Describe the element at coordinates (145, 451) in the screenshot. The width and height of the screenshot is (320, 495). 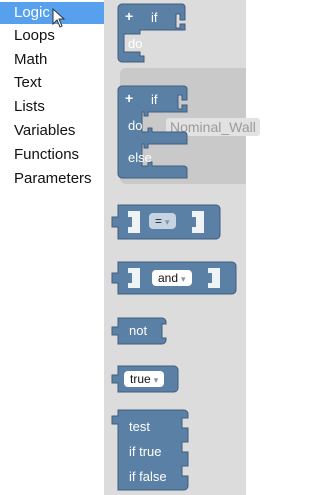
I see `if-true-label: if true` at that location.